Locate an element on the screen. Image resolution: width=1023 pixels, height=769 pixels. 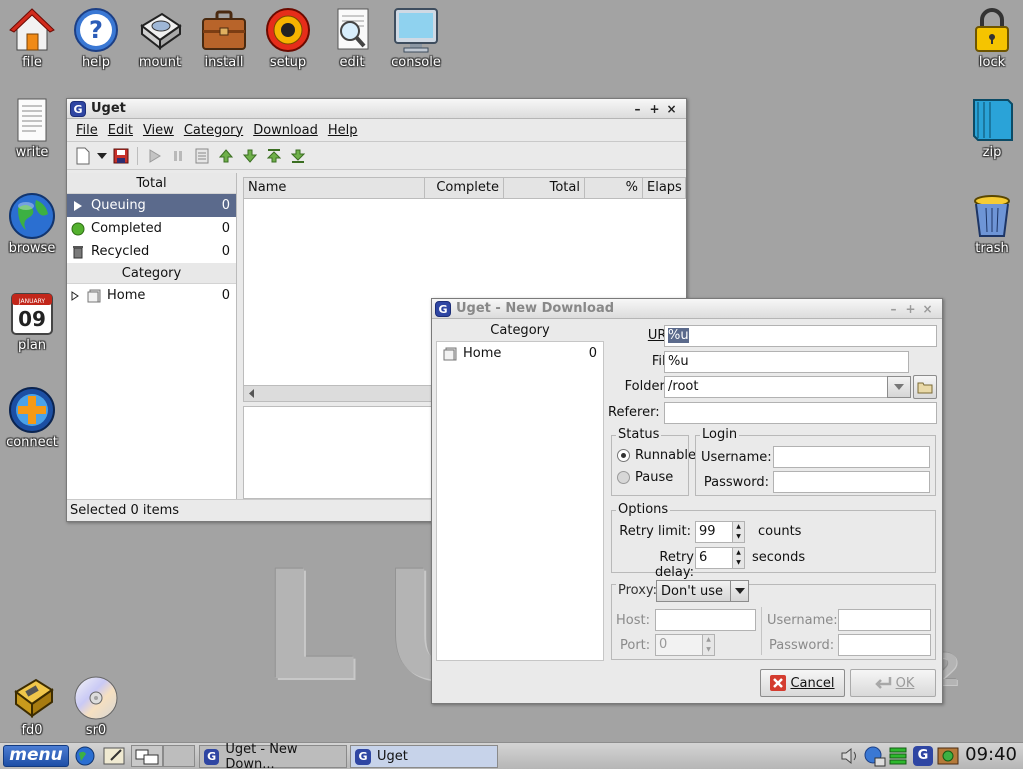
proxy-type-select: Don't use is located at coordinates (702, 591).